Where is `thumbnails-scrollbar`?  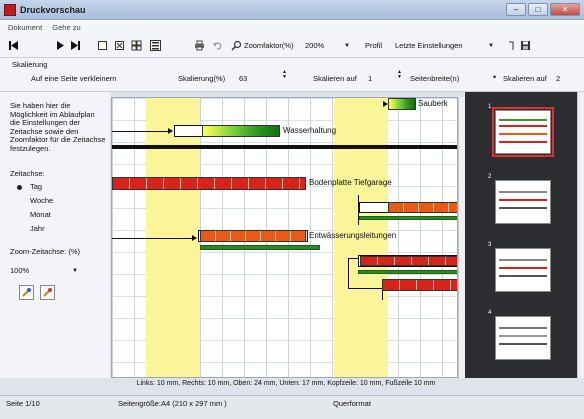
thumbnails-scrollbar is located at coordinates (580, 235).